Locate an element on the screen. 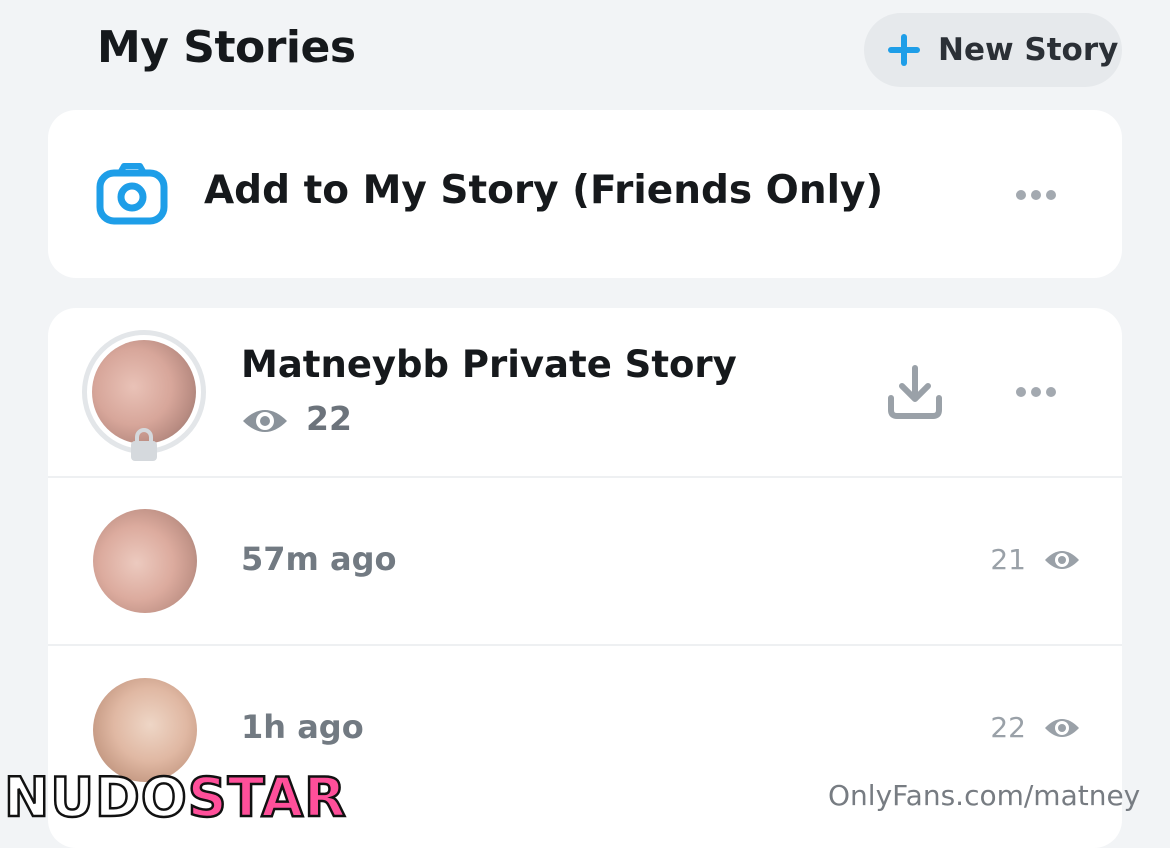 This screenshot has width=1170, height=848. new-story-button: New Story is located at coordinates (993, 50).